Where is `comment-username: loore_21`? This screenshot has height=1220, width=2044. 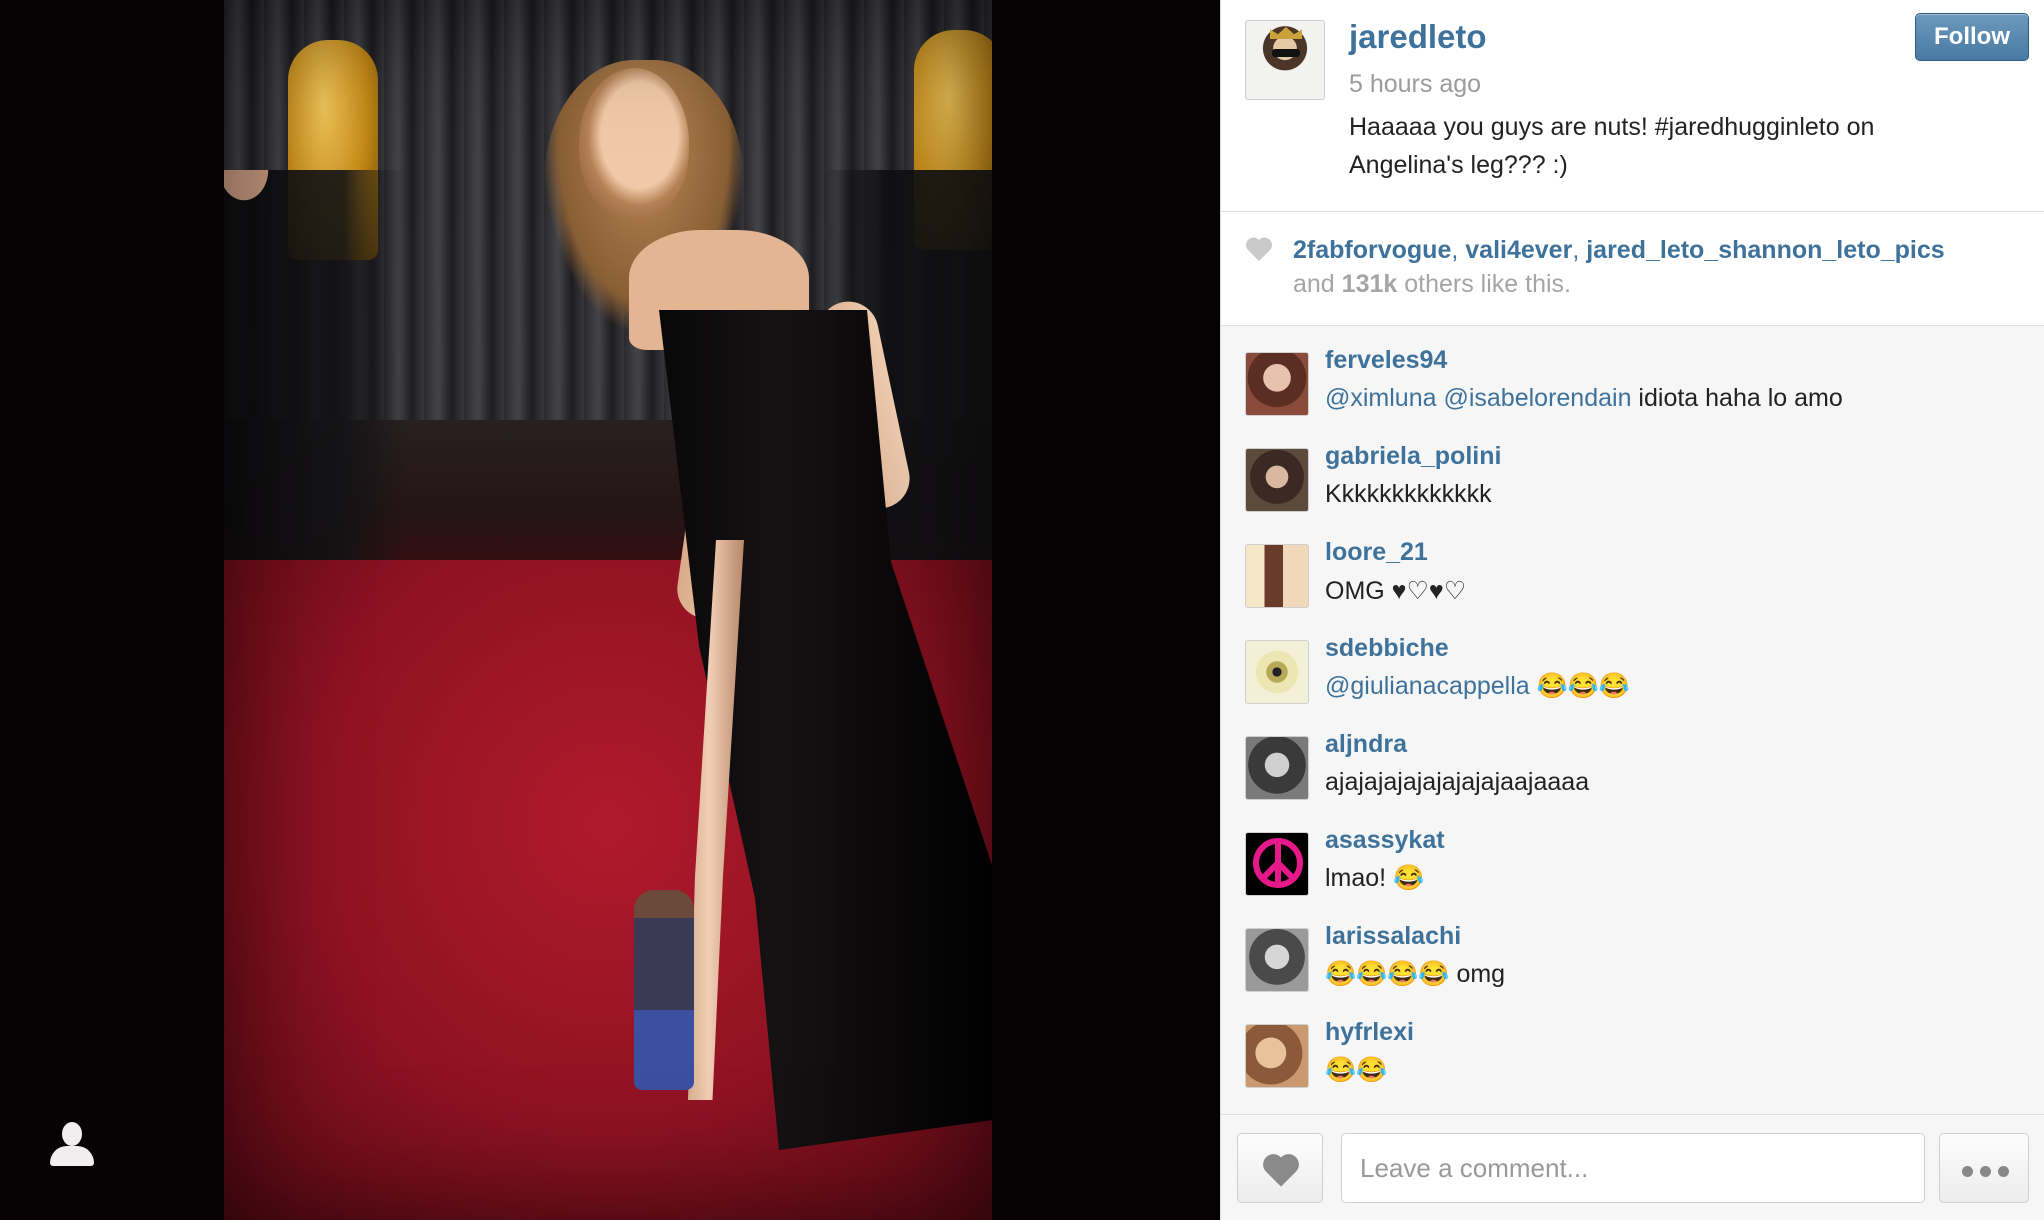
comment-username: loore_21 is located at coordinates (1376, 552).